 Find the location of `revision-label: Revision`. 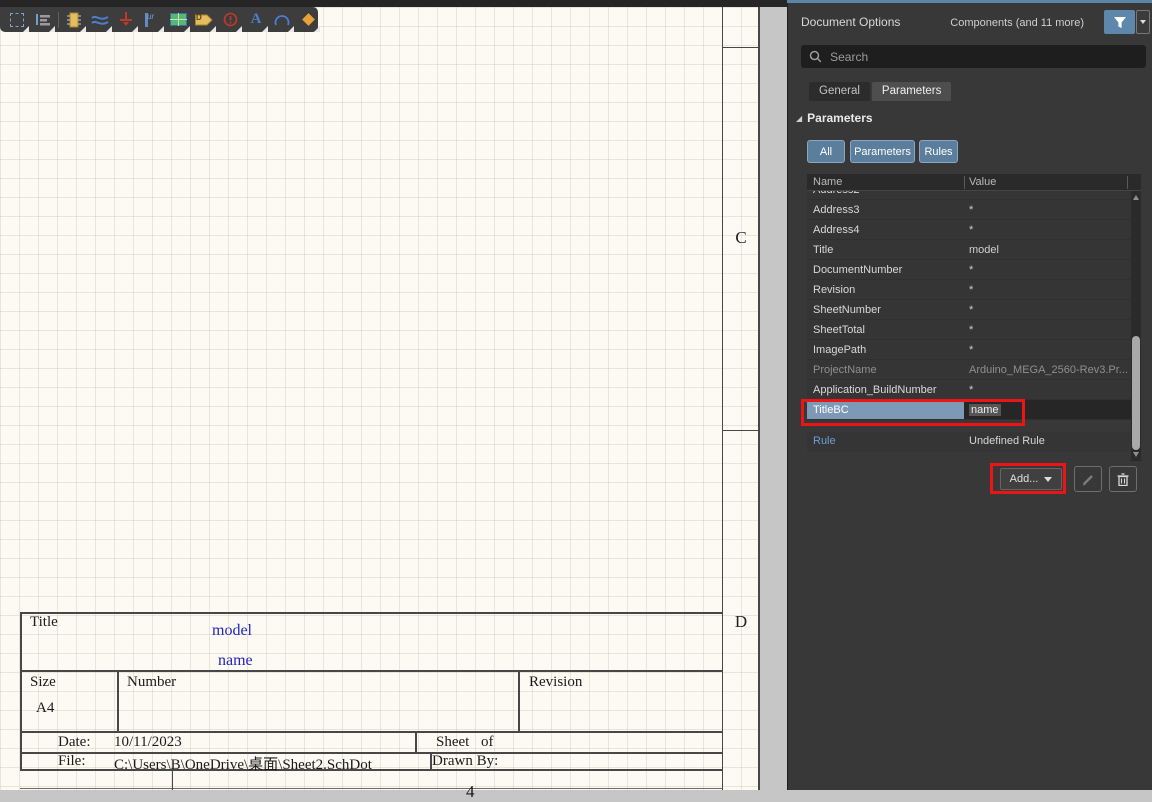

revision-label: Revision is located at coordinates (556, 682).